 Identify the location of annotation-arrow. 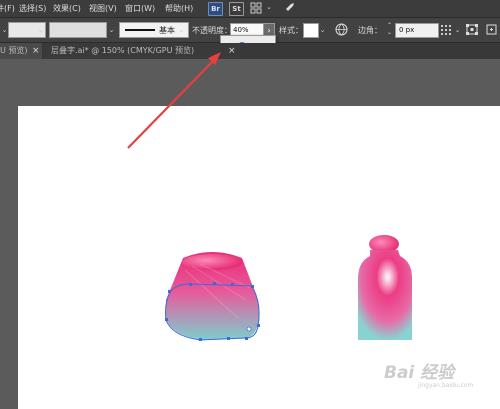
(174, 100).